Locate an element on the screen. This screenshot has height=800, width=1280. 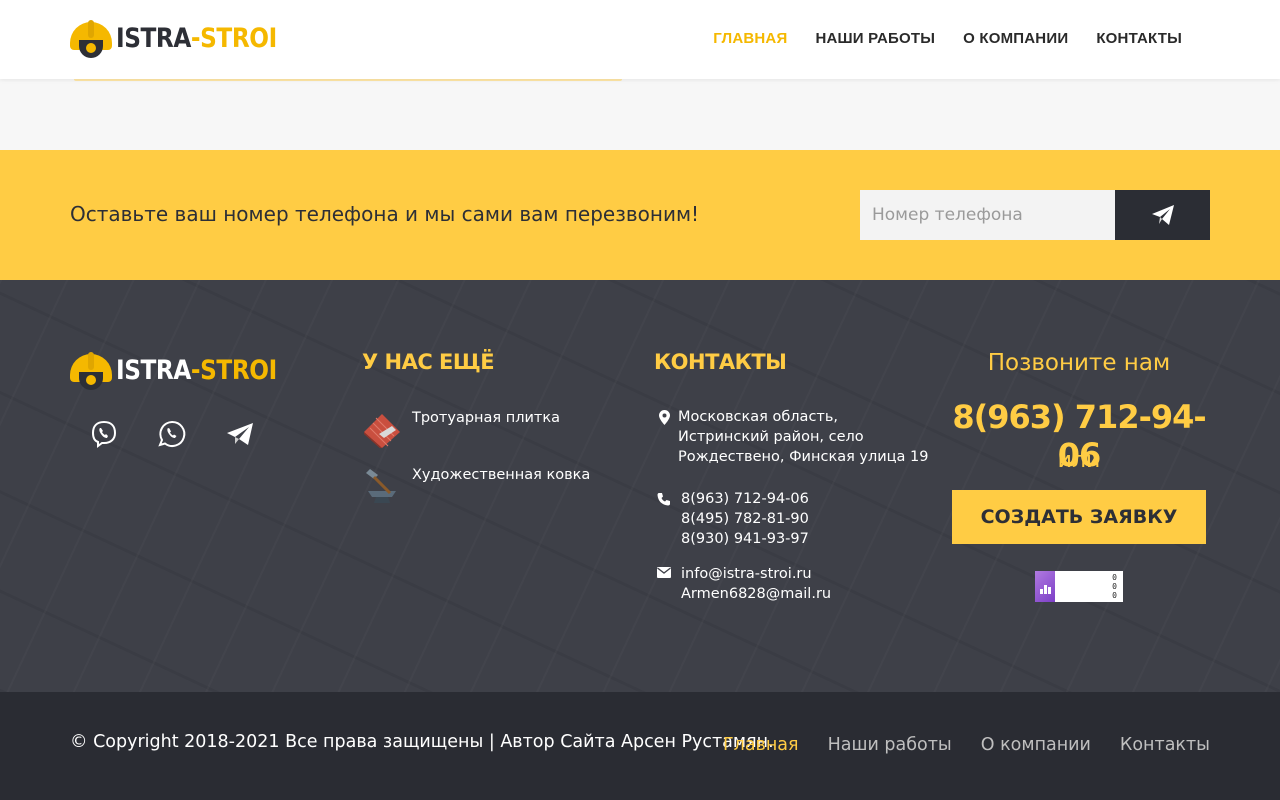
whatsapp-icon is located at coordinates (172, 434).